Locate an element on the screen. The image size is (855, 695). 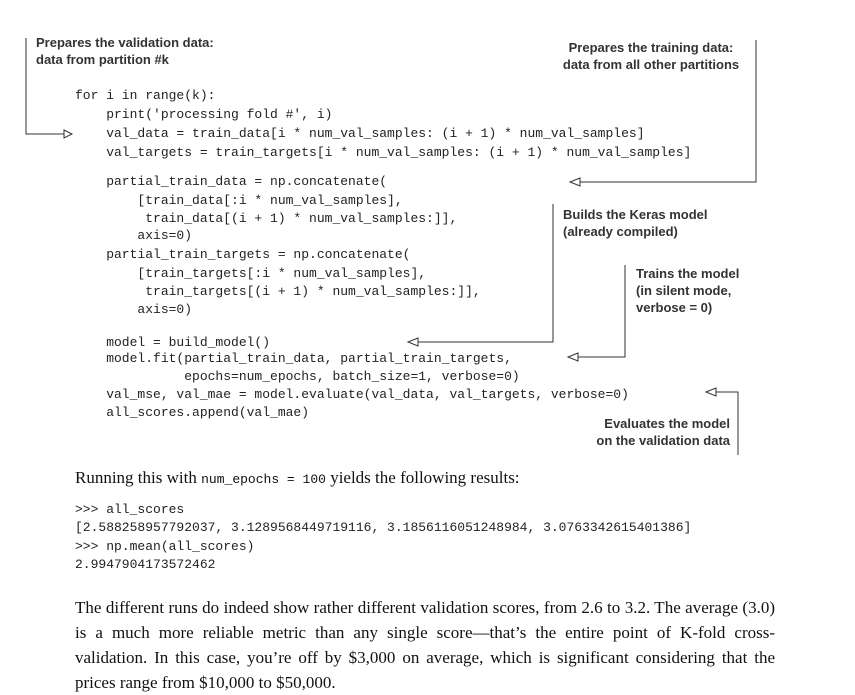
annotation-evaluate-line1: Evaluates the model is located at coordinates (667, 423).